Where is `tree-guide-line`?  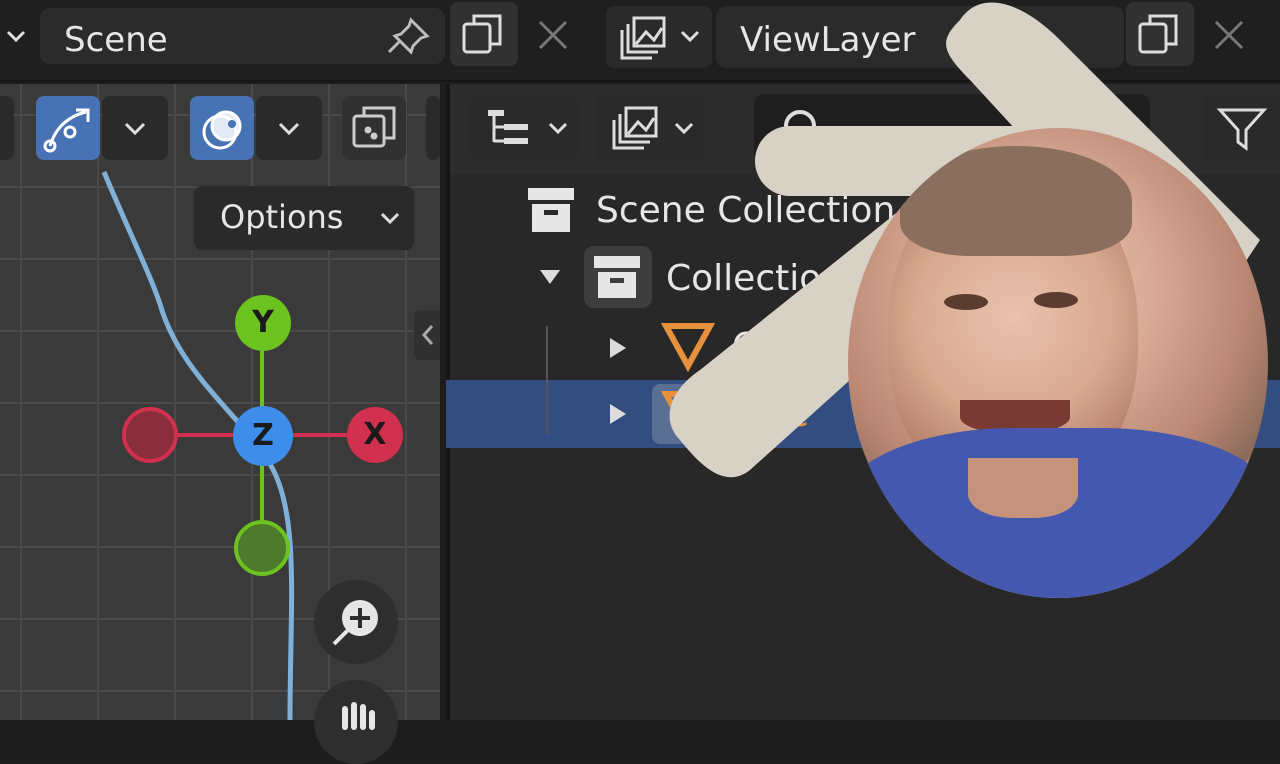
tree-guide-line is located at coordinates (547, 380).